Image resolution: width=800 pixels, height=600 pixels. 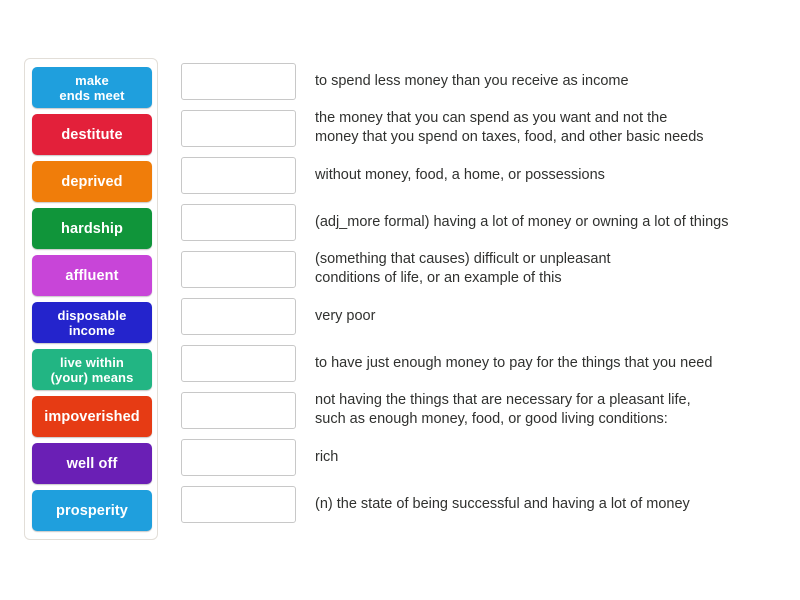 I want to click on word-tile-label: affluent, so click(x=92, y=275).